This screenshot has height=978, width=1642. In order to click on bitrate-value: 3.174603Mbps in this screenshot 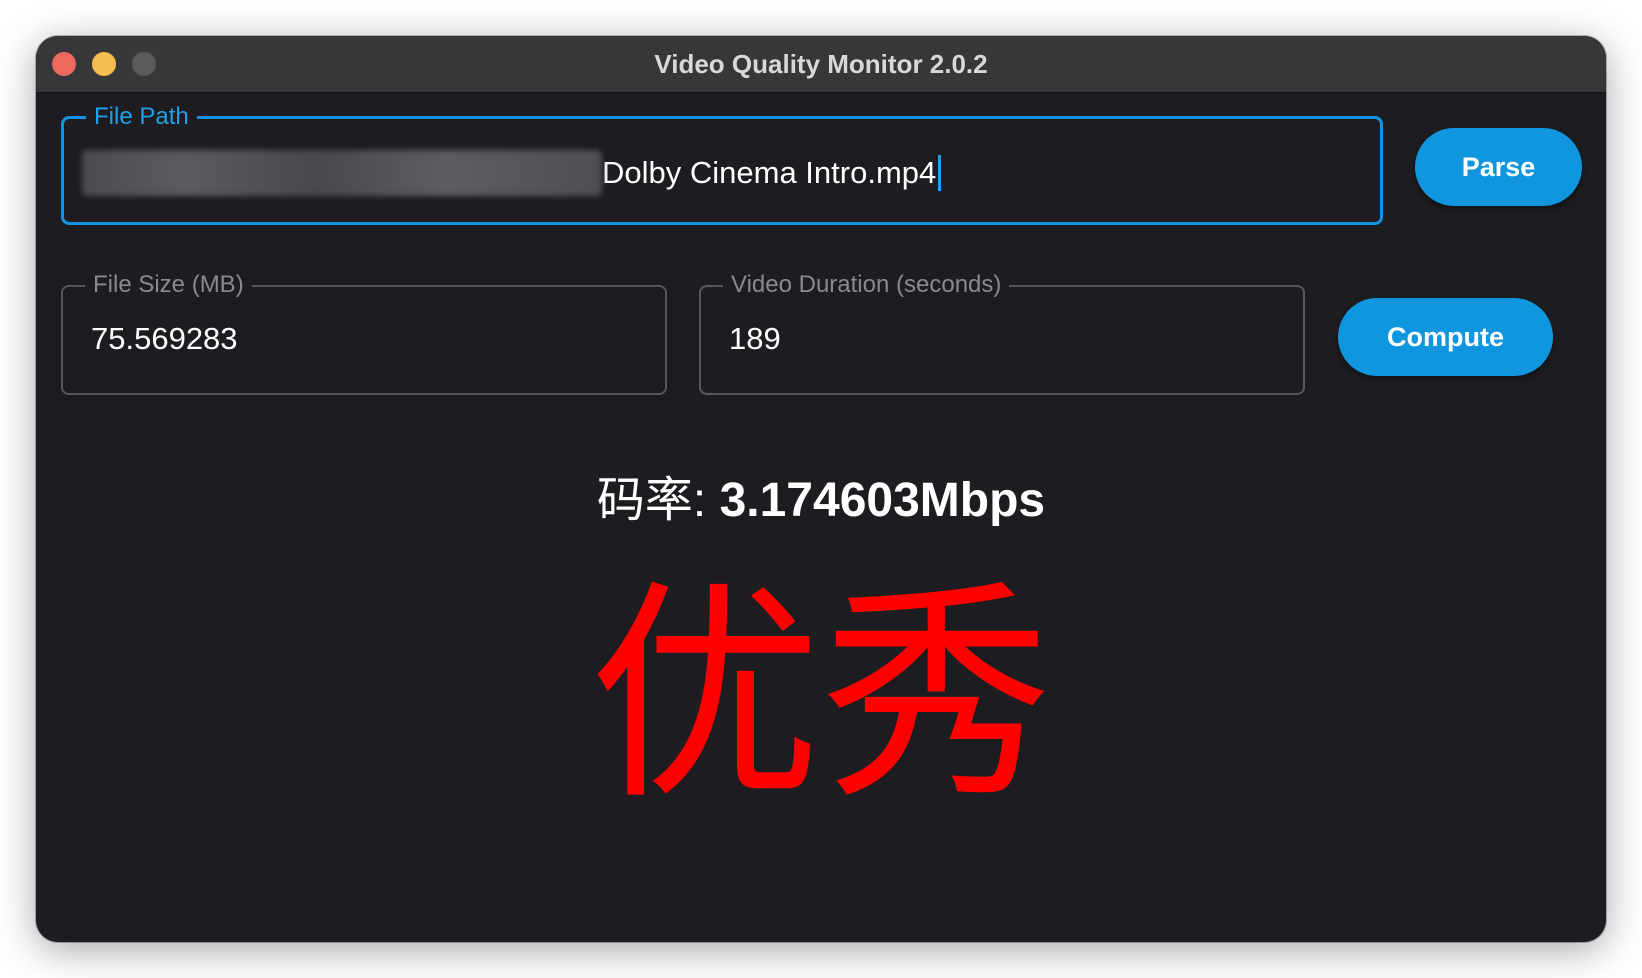, I will do `click(882, 500)`.